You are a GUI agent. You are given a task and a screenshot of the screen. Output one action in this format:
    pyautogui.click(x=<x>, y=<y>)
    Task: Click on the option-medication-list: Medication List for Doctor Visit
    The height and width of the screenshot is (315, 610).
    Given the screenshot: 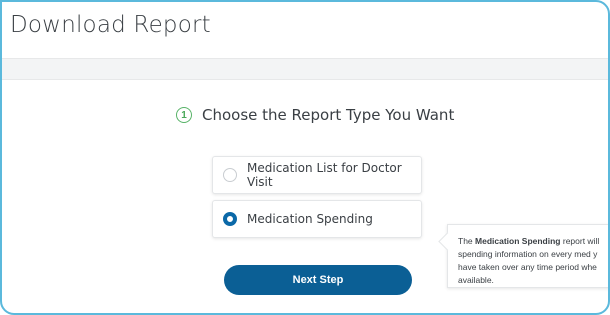 What is the action you would take?
    pyautogui.click(x=317, y=175)
    